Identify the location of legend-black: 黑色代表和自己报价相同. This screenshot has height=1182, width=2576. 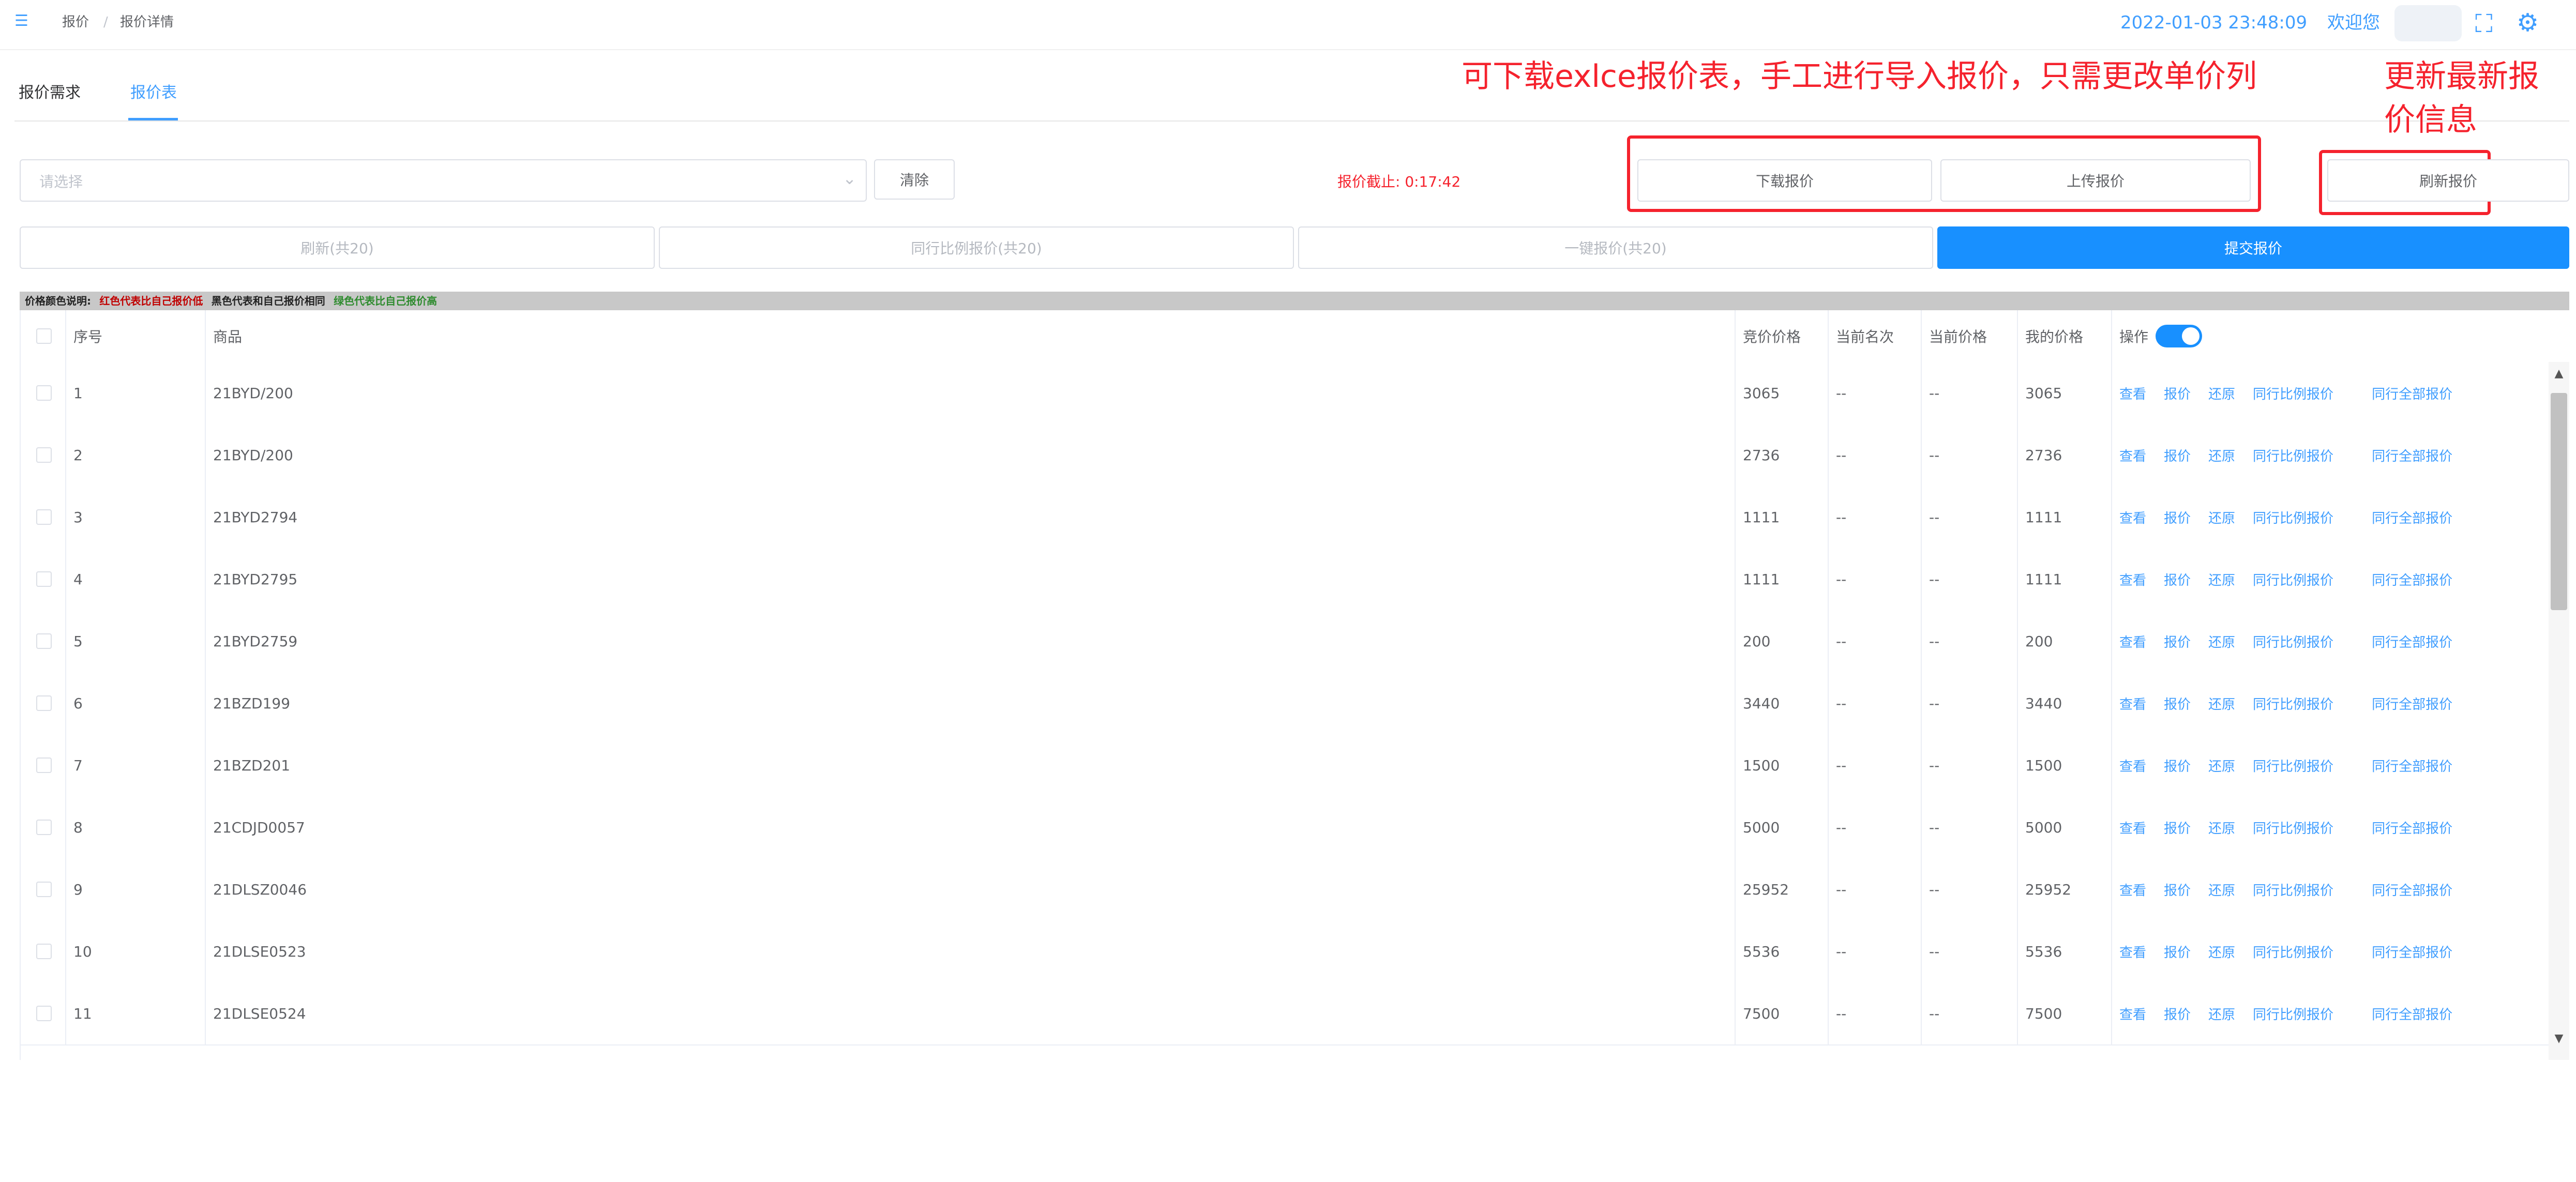
(268, 301).